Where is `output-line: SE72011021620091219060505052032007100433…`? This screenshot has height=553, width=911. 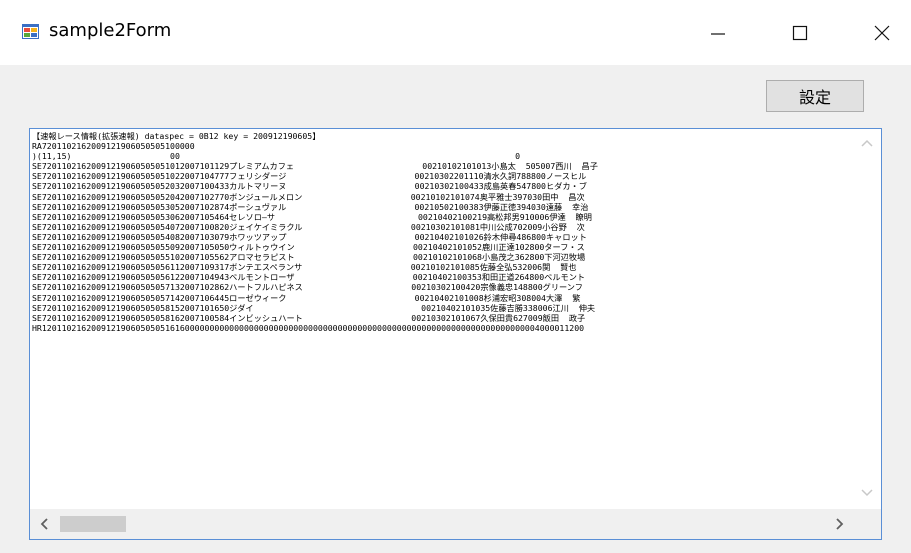 output-line: SE72011021620091219060505052032007100433… is located at coordinates (309, 186).